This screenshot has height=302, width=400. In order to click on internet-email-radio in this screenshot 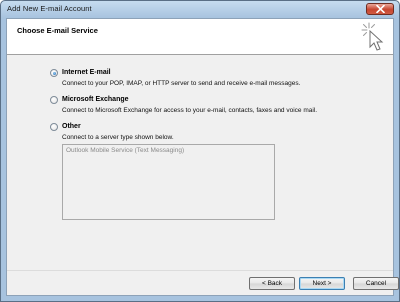, I will do `click(54, 73)`.